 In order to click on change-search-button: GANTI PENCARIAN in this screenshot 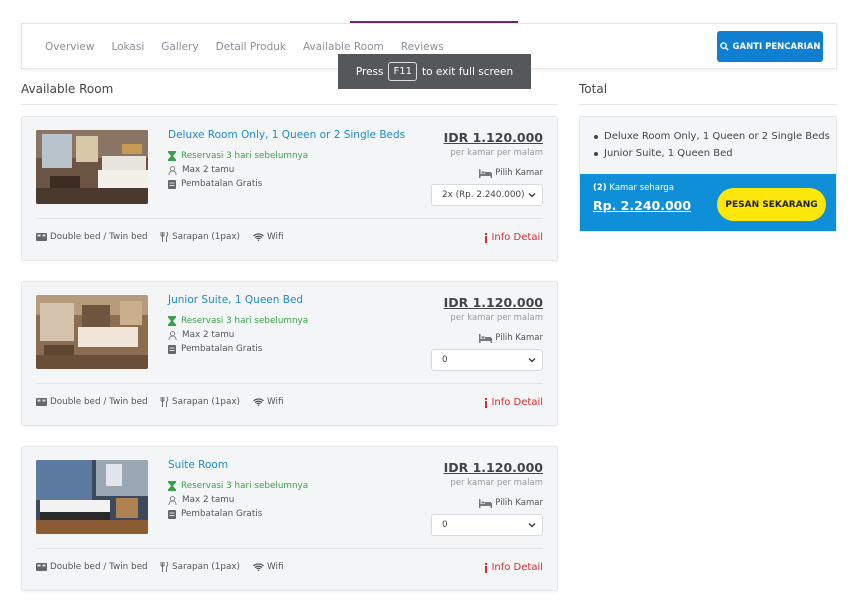, I will do `click(770, 46)`.